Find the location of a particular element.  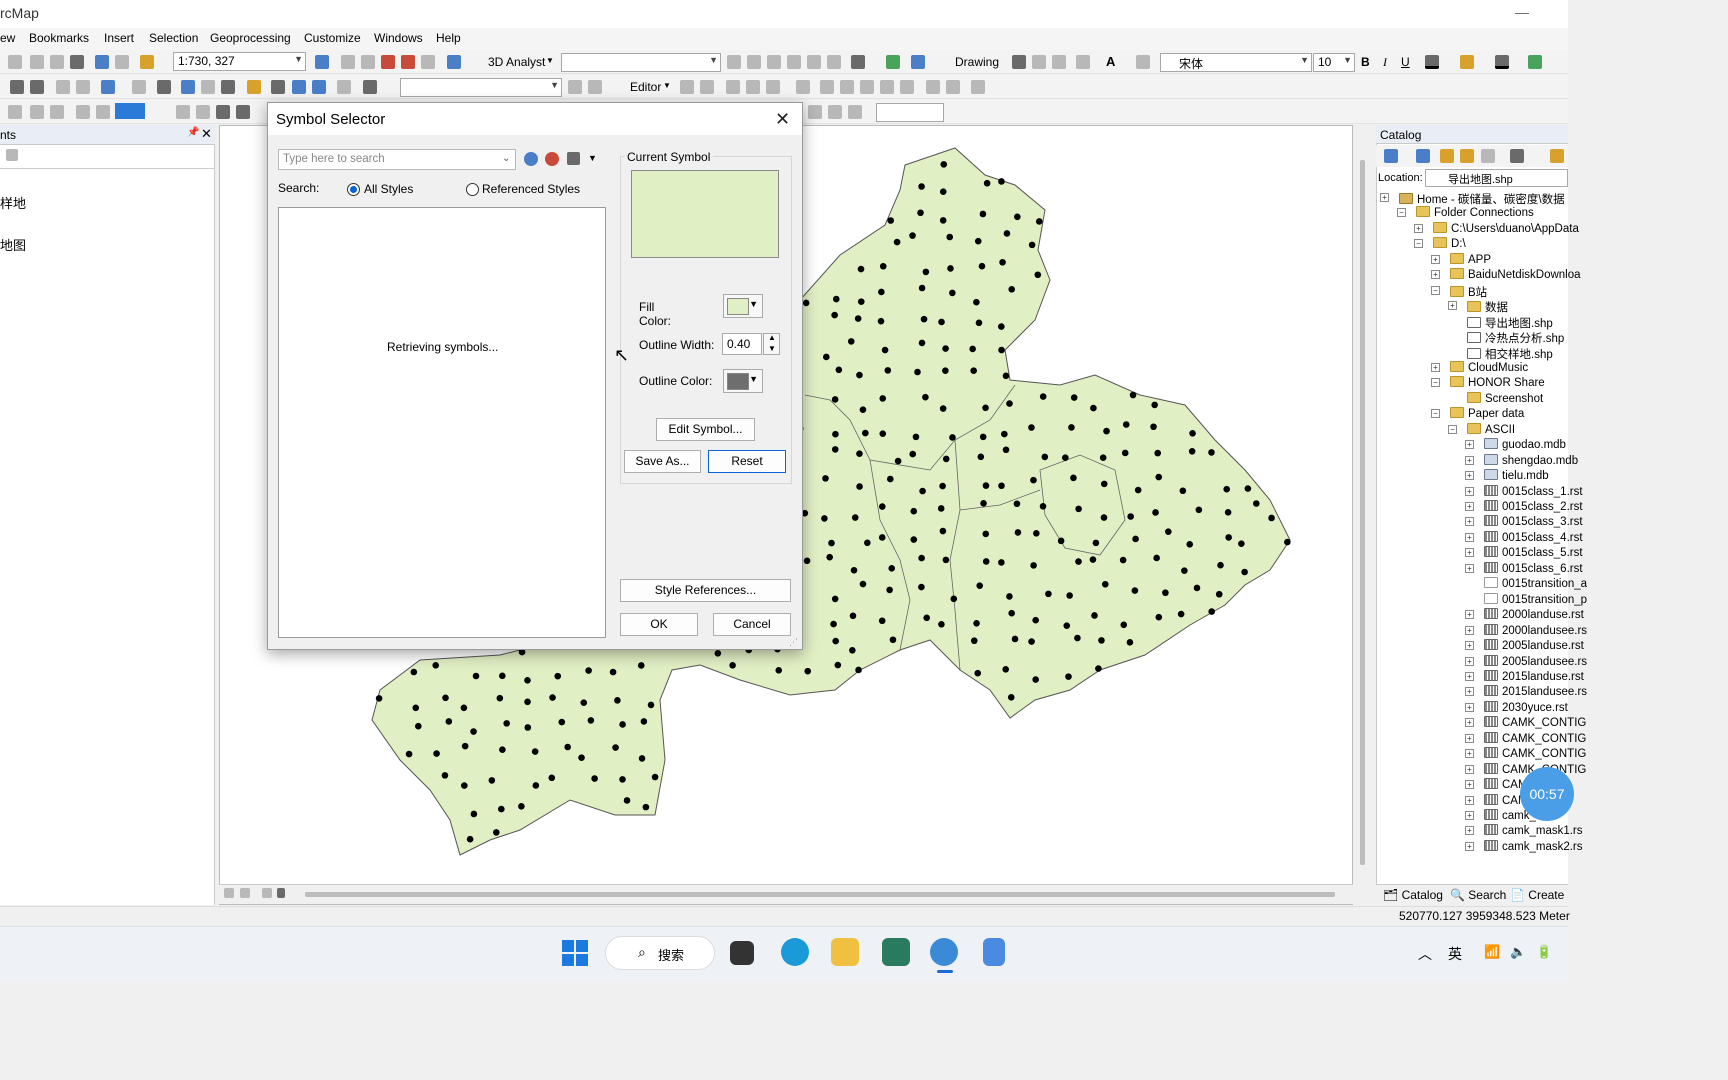

zoom-in-icon is located at coordinates (17, 87).